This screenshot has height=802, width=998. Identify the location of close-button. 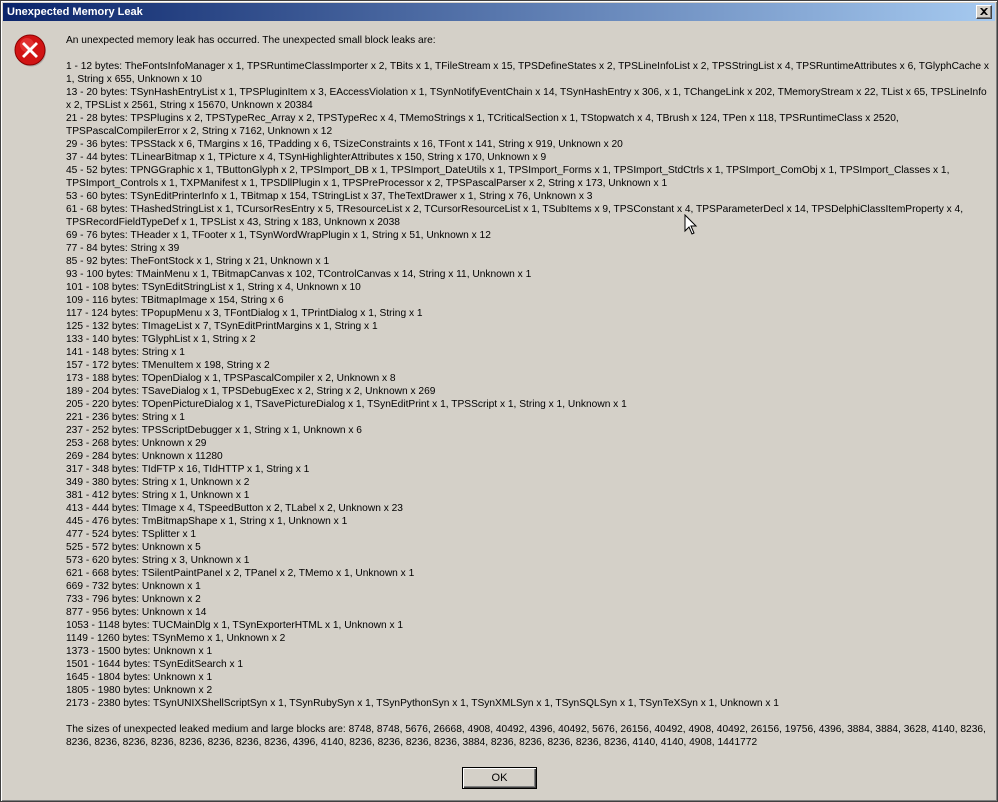
(984, 12).